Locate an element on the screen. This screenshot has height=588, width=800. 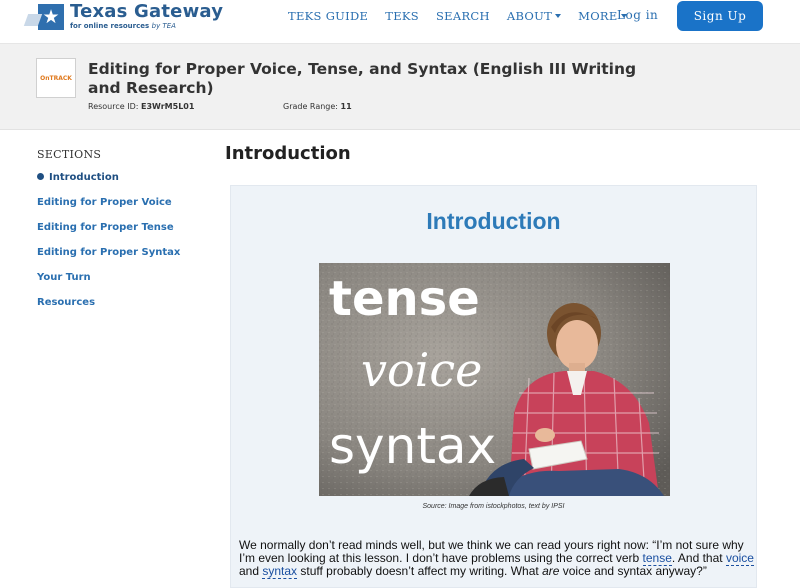
resource-id-value: E3WrM5L01 is located at coordinates (168, 106).